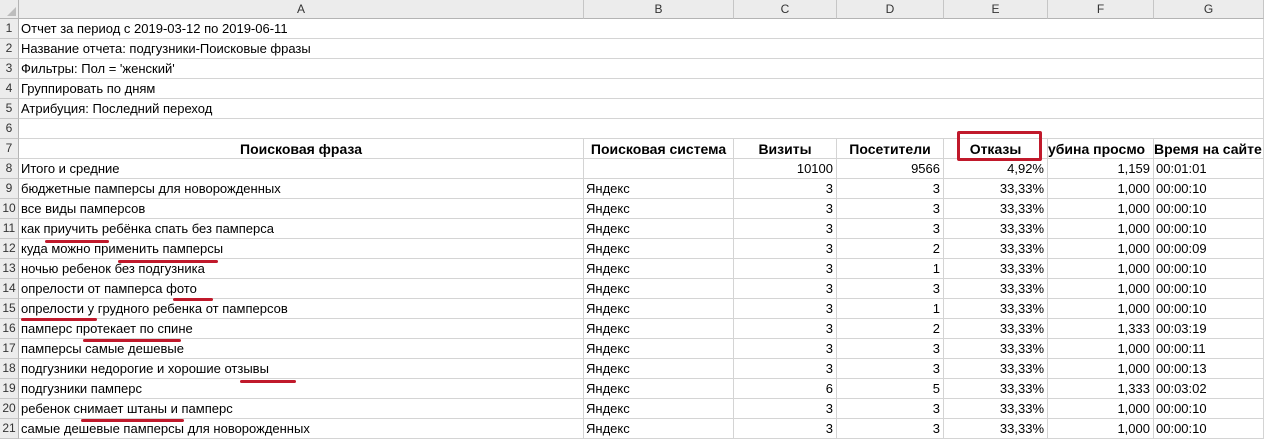 The image size is (1264, 440). What do you see at coordinates (1209, 169) in the screenshot?
I see `time-cell: 00:01:01` at bounding box center [1209, 169].